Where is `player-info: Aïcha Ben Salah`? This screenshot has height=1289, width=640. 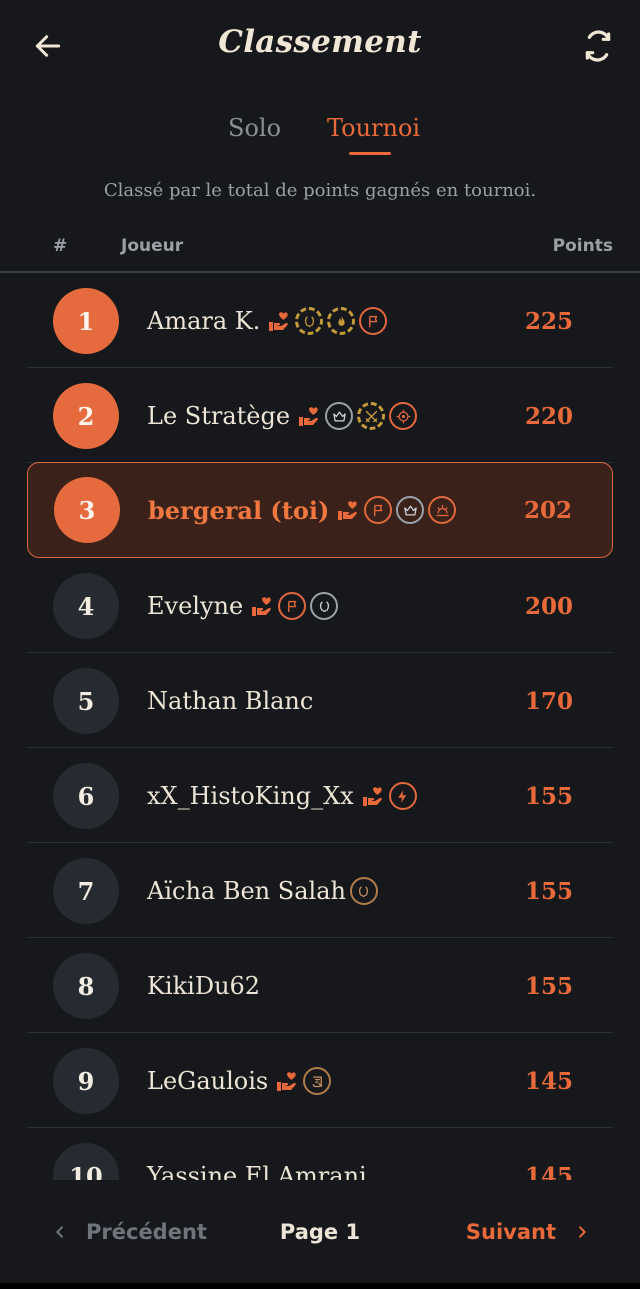 player-info: Aïcha Ben Salah is located at coordinates (262, 891).